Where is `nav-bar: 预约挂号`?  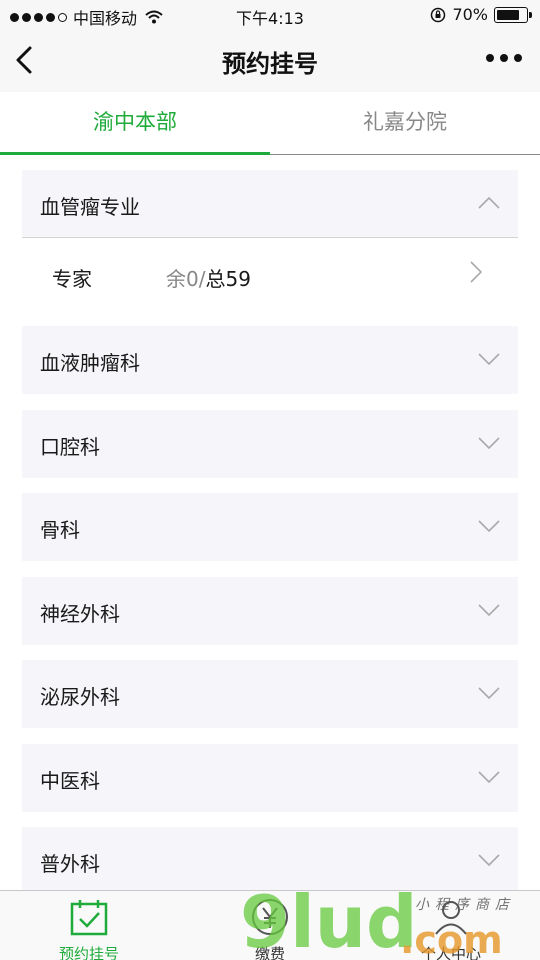 nav-bar: 预约挂号 is located at coordinates (270, 61).